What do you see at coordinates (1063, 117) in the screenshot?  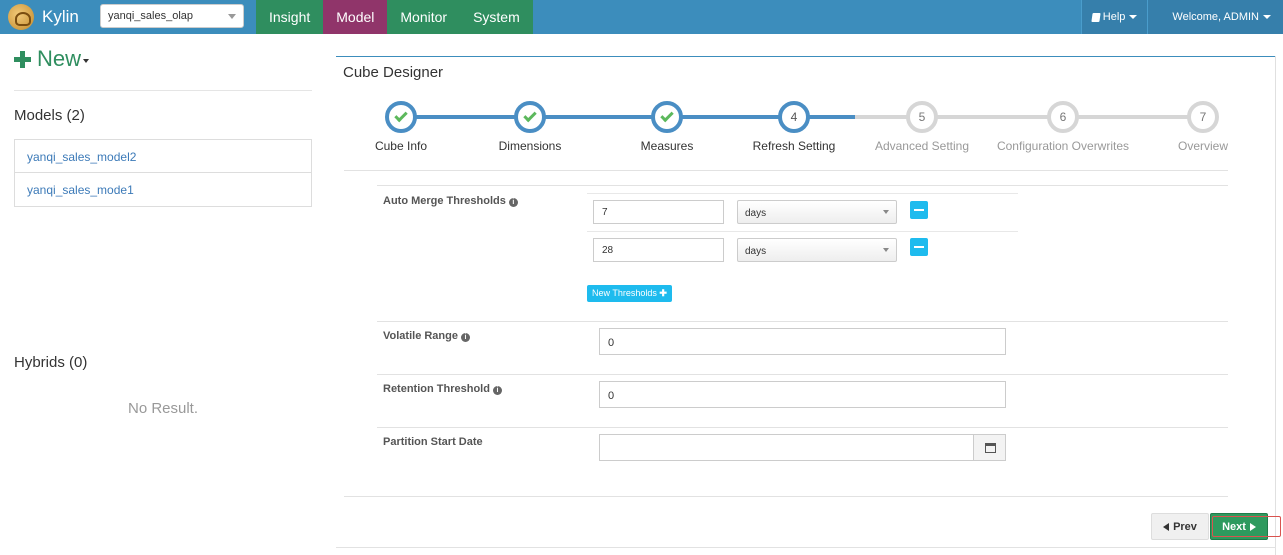 I see `step-circle: 6` at bounding box center [1063, 117].